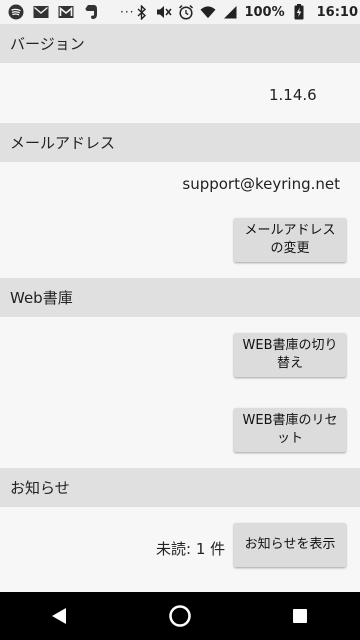 This screenshot has width=360, height=640. What do you see at coordinates (180, 297) in the screenshot?
I see `section-header-web-library: Web書庫` at bounding box center [180, 297].